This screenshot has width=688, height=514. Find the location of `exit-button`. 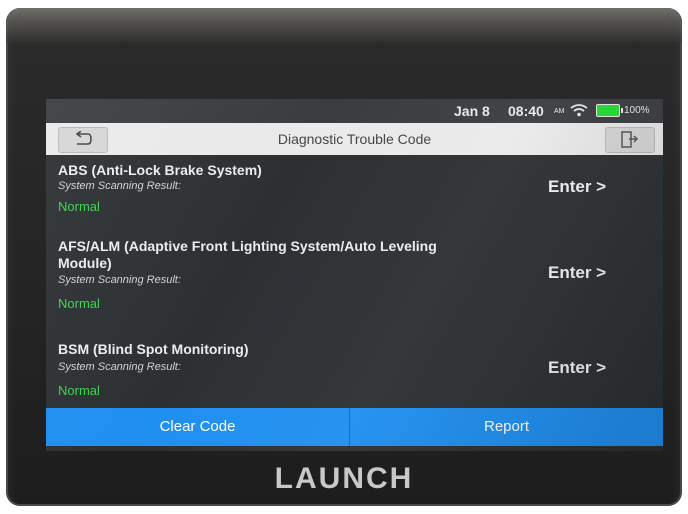

exit-button is located at coordinates (630, 140).